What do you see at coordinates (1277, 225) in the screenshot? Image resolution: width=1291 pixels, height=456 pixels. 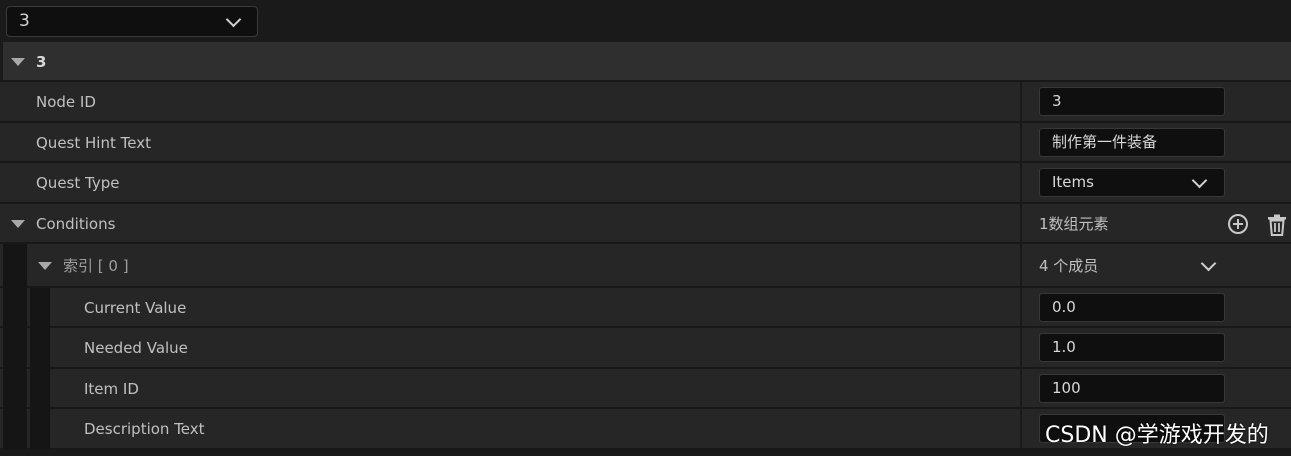 I see `trash-icon` at bounding box center [1277, 225].